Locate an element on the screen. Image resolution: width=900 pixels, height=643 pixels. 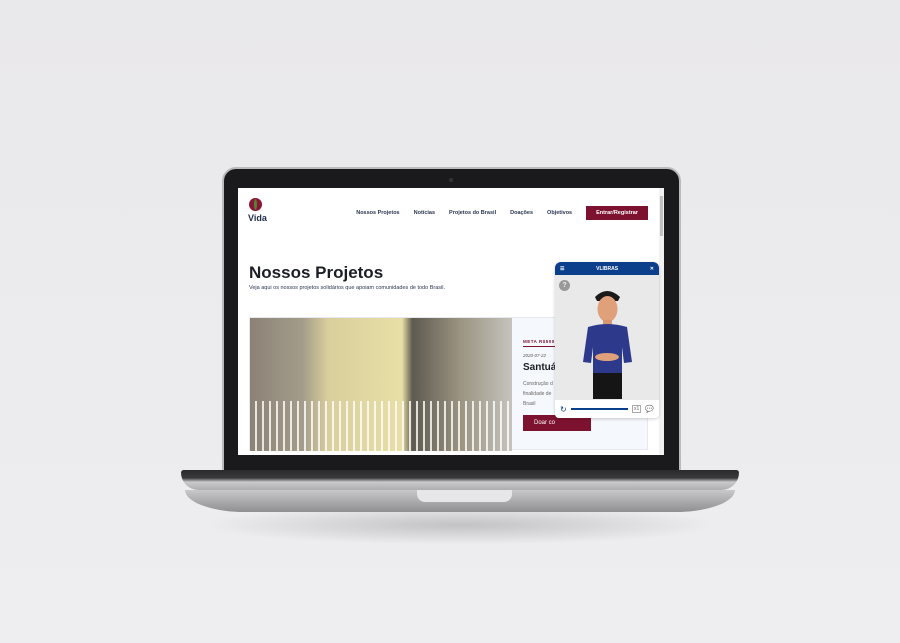
page-title: Nossos Projetos is located at coordinates (316, 272).